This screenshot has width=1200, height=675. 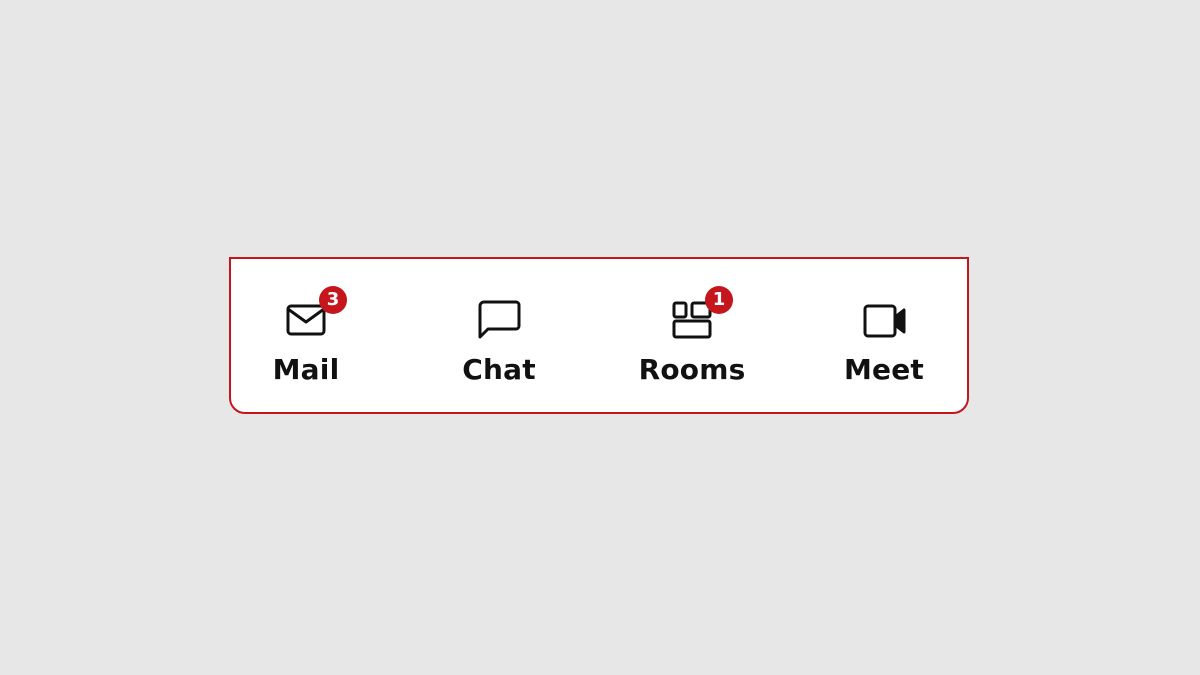 I want to click on bottom-navigation-bar: 3 Mail Chat 1 Rooms Meet, so click(x=599, y=335).